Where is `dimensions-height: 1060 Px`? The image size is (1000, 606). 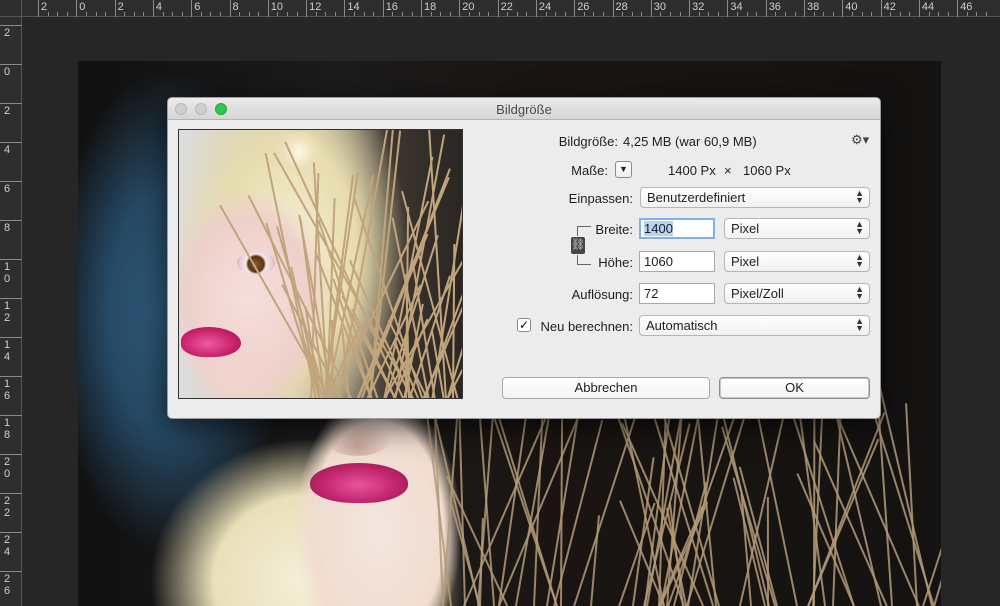 dimensions-height: 1060 Px is located at coordinates (767, 170).